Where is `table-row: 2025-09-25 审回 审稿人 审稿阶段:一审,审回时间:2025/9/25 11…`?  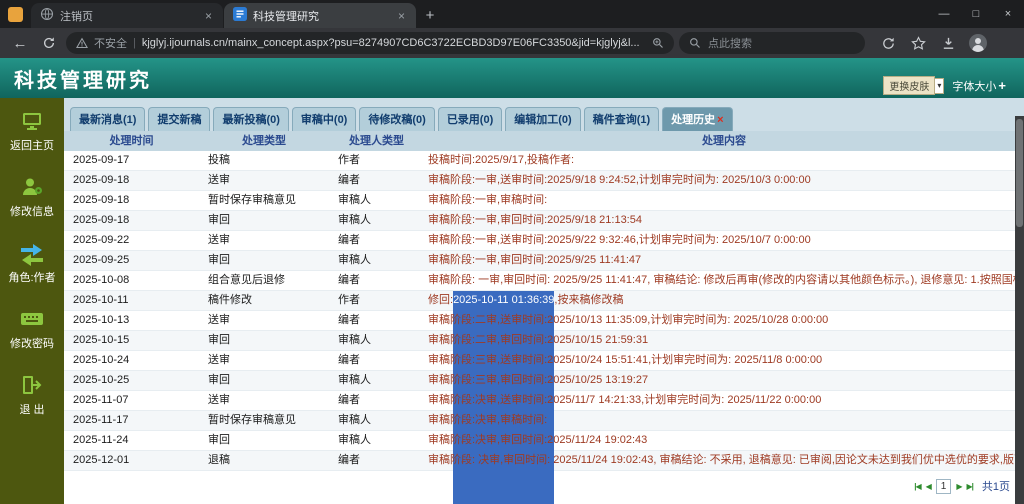 table-row: 2025-09-25 审回 审稿人 审稿阶段:一审,审回时间:2025/9/25 11… is located at coordinates (544, 261).